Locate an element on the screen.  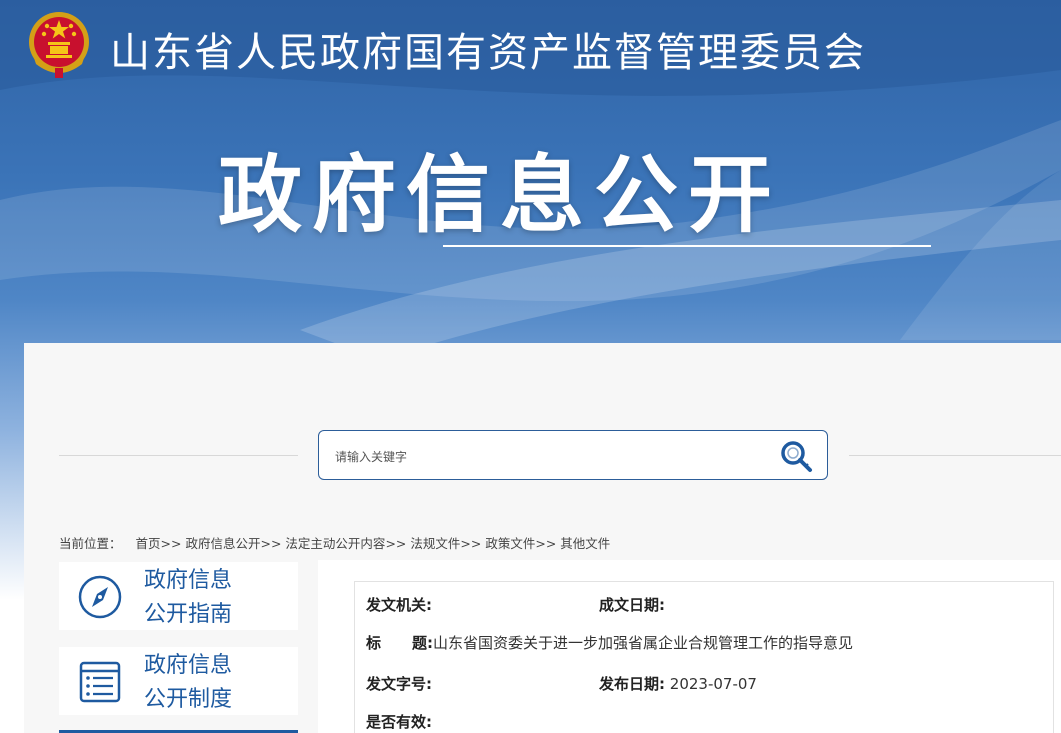
search-divider-right is located at coordinates (955, 455).